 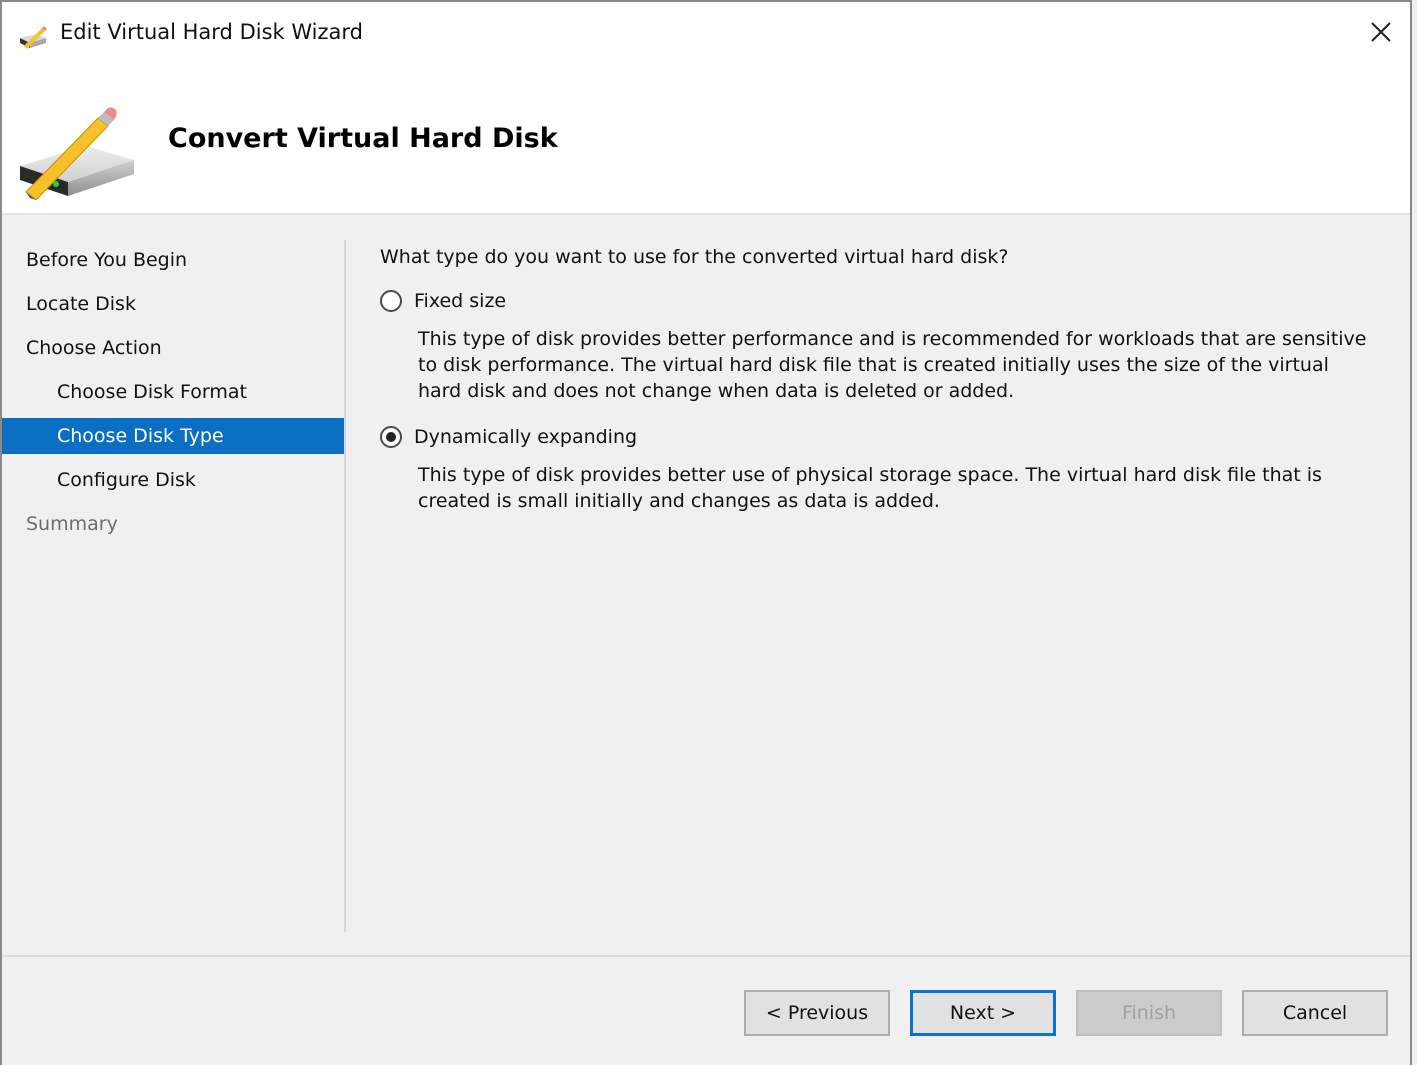 I want to click on step-summary: Summary, so click(x=72, y=524).